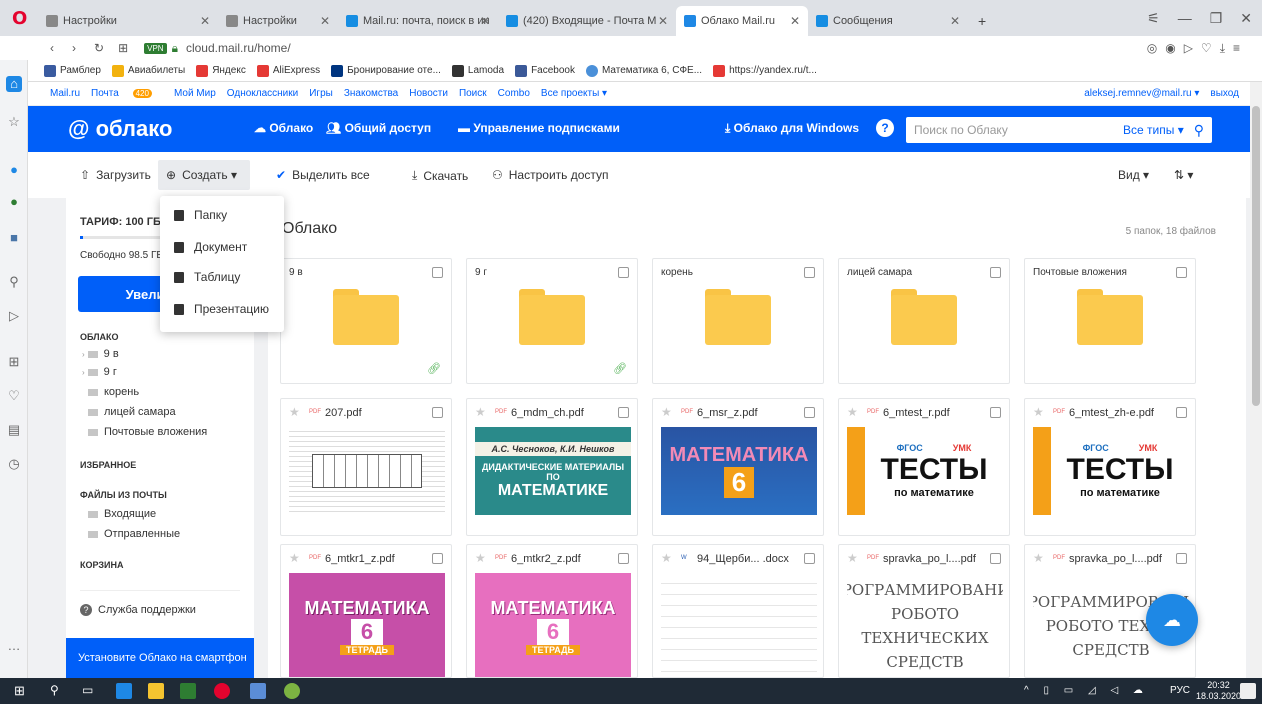 The width and height of the screenshot is (1262, 704). I want to click on forward-icon: ›, so click(74, 48).